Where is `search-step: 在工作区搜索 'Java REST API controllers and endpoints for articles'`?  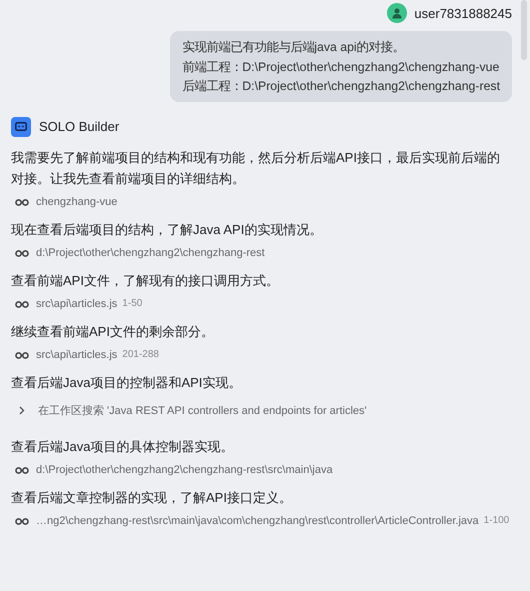 search-step: 在工作区搜索 'Java REST API controllers and endpoints for articles' is located at coordinates (202, 410).